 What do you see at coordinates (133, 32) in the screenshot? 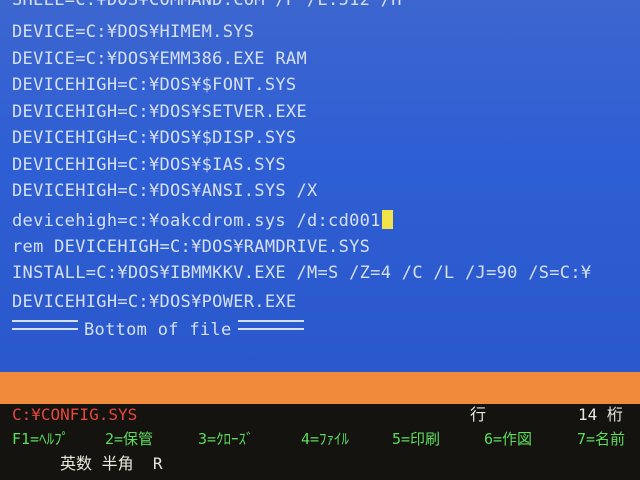
I see `editor-line: DEVICE=C:¥DOS¥HIMEM.SYS` at bounding box center [133, 32].